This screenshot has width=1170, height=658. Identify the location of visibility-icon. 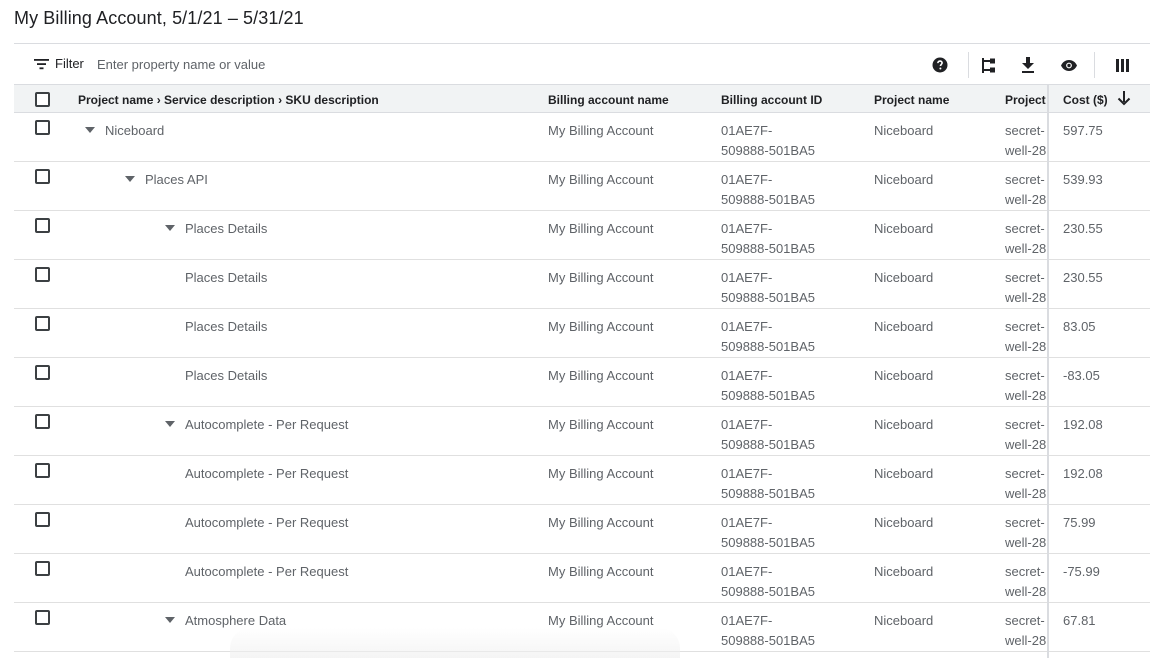
(1069, 65).